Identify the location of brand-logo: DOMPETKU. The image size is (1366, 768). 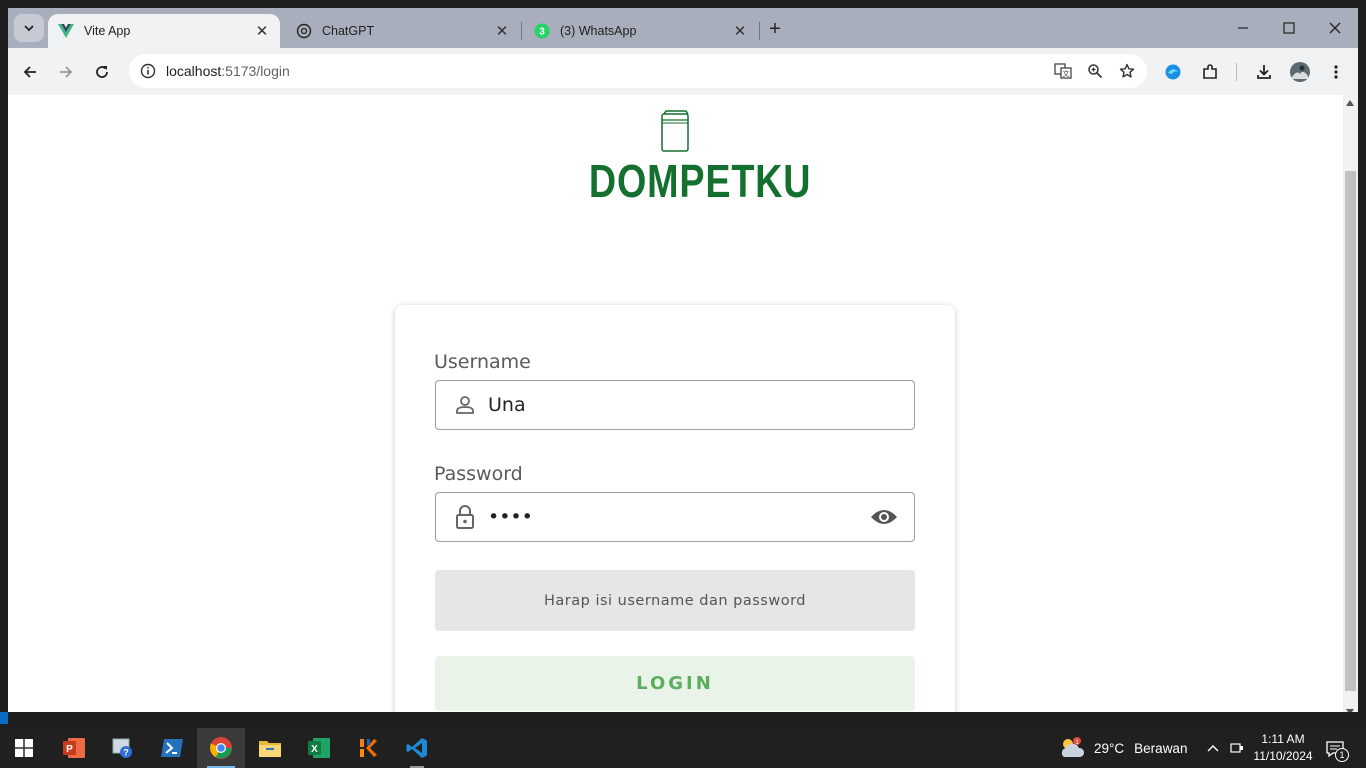
(691, 158).